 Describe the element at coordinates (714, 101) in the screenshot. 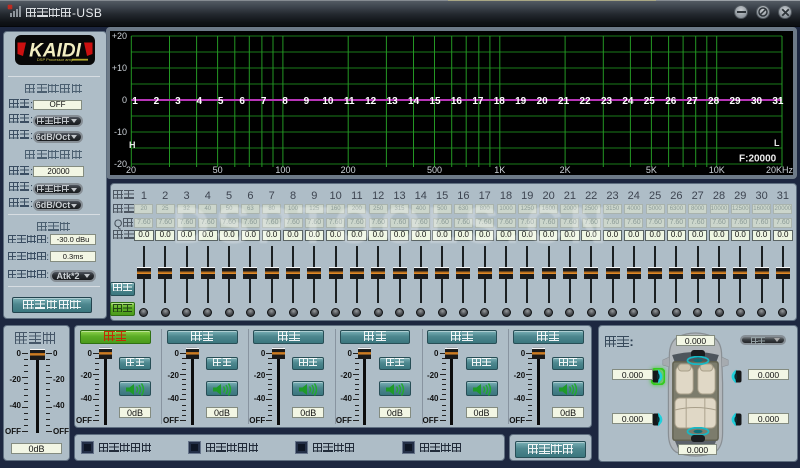

I see `svg-text: 28` at that location.